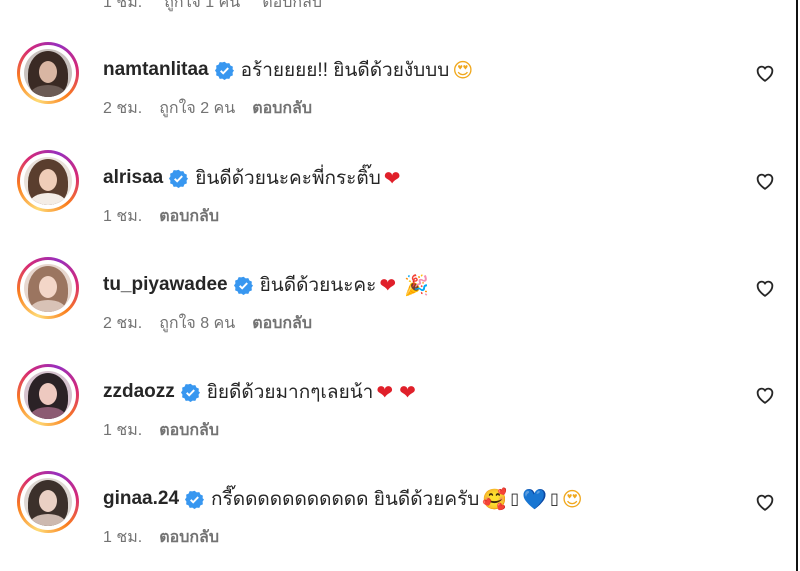 The width and height of the screenshot is (800, 571). Describe the element at coordinates (139, 392) in the screenshot. I see `comment-username: zzdaozz` at that location.